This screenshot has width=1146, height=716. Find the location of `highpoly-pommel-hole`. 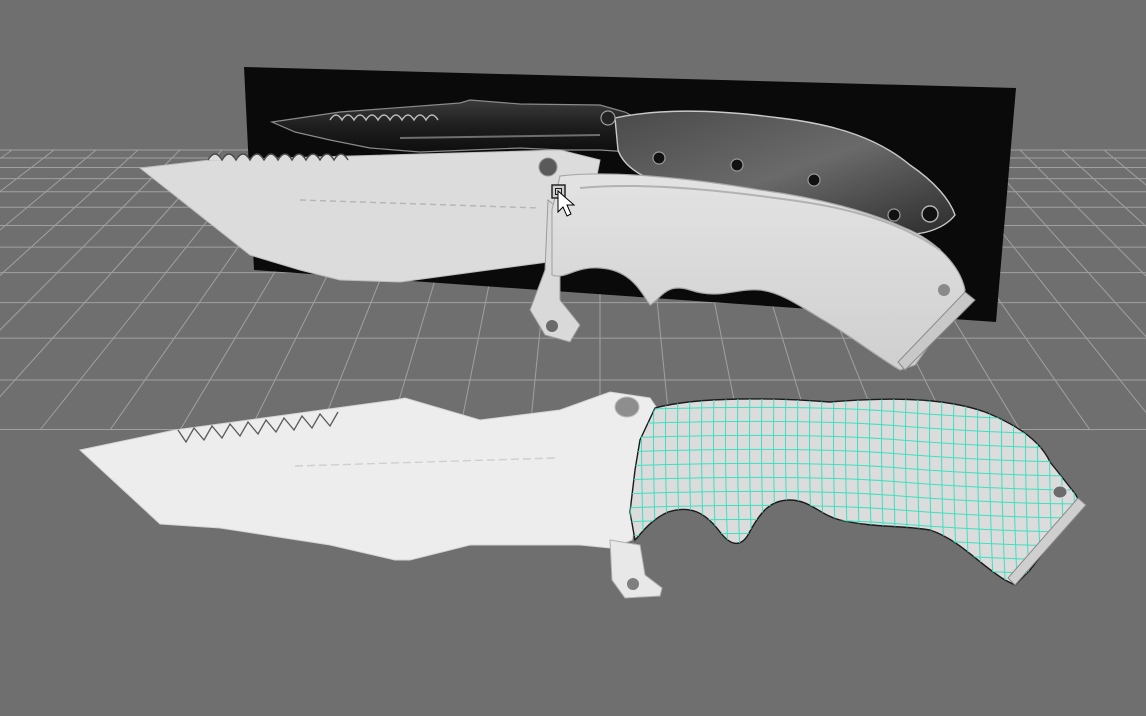

highpoly-pommel-hole is located at coordinates (944, 290).